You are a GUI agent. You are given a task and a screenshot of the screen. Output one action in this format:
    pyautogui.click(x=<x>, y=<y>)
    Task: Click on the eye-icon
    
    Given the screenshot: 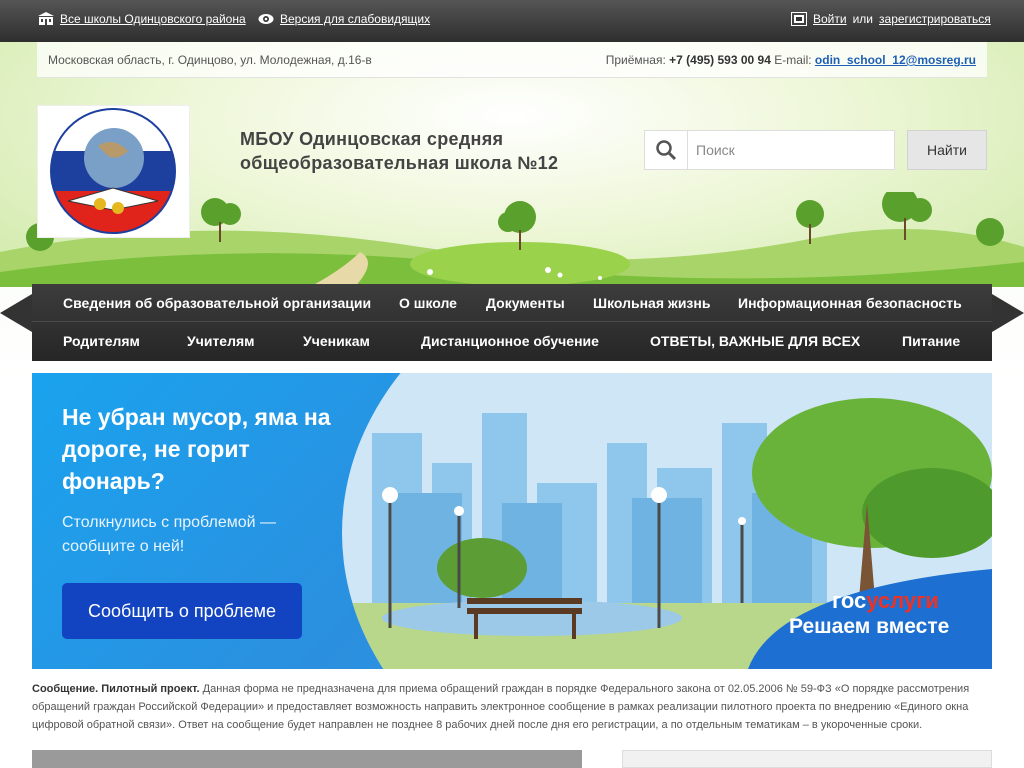 What is the action you would take?
    pyautogui.click(x=266, y=19)
    